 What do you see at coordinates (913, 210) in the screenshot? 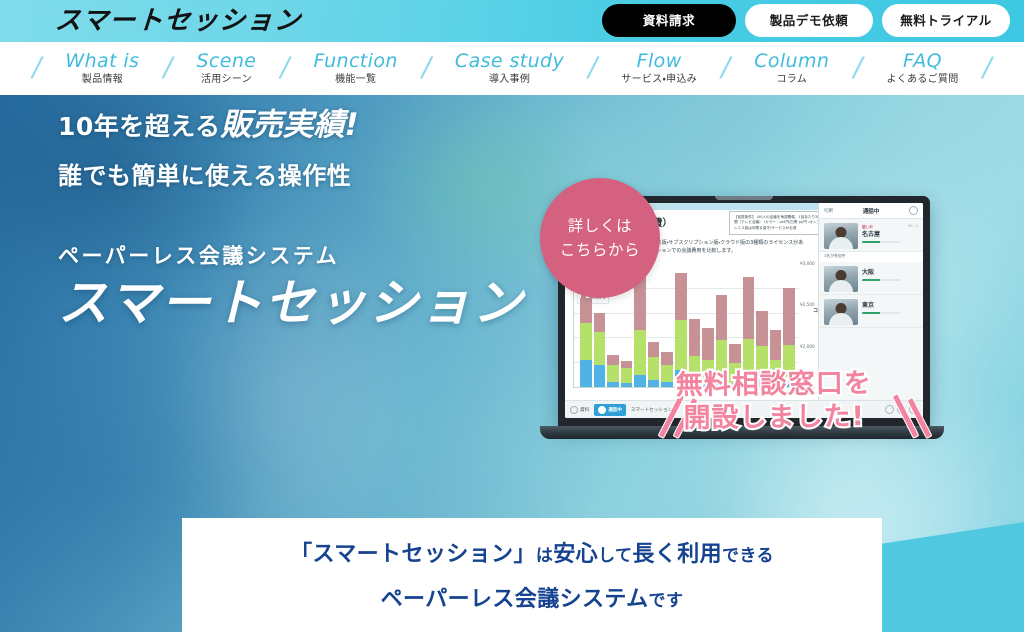
I see `panel-status-icon` at bounding box center [913, 210].